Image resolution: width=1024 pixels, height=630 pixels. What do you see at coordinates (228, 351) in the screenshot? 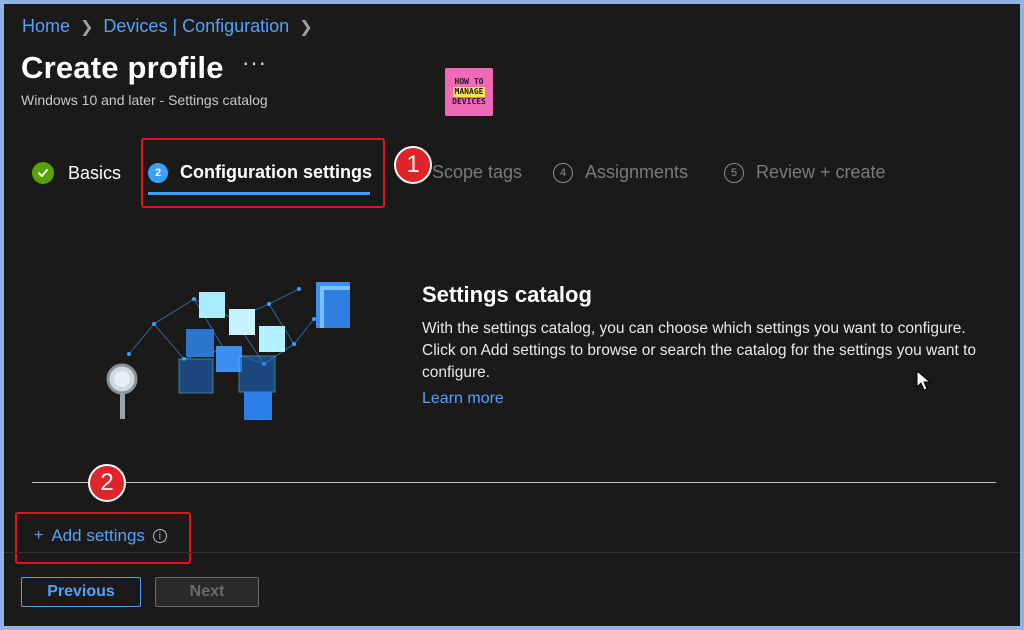
I see `settings-catalog-illustration` at bounding box center [228, 351].